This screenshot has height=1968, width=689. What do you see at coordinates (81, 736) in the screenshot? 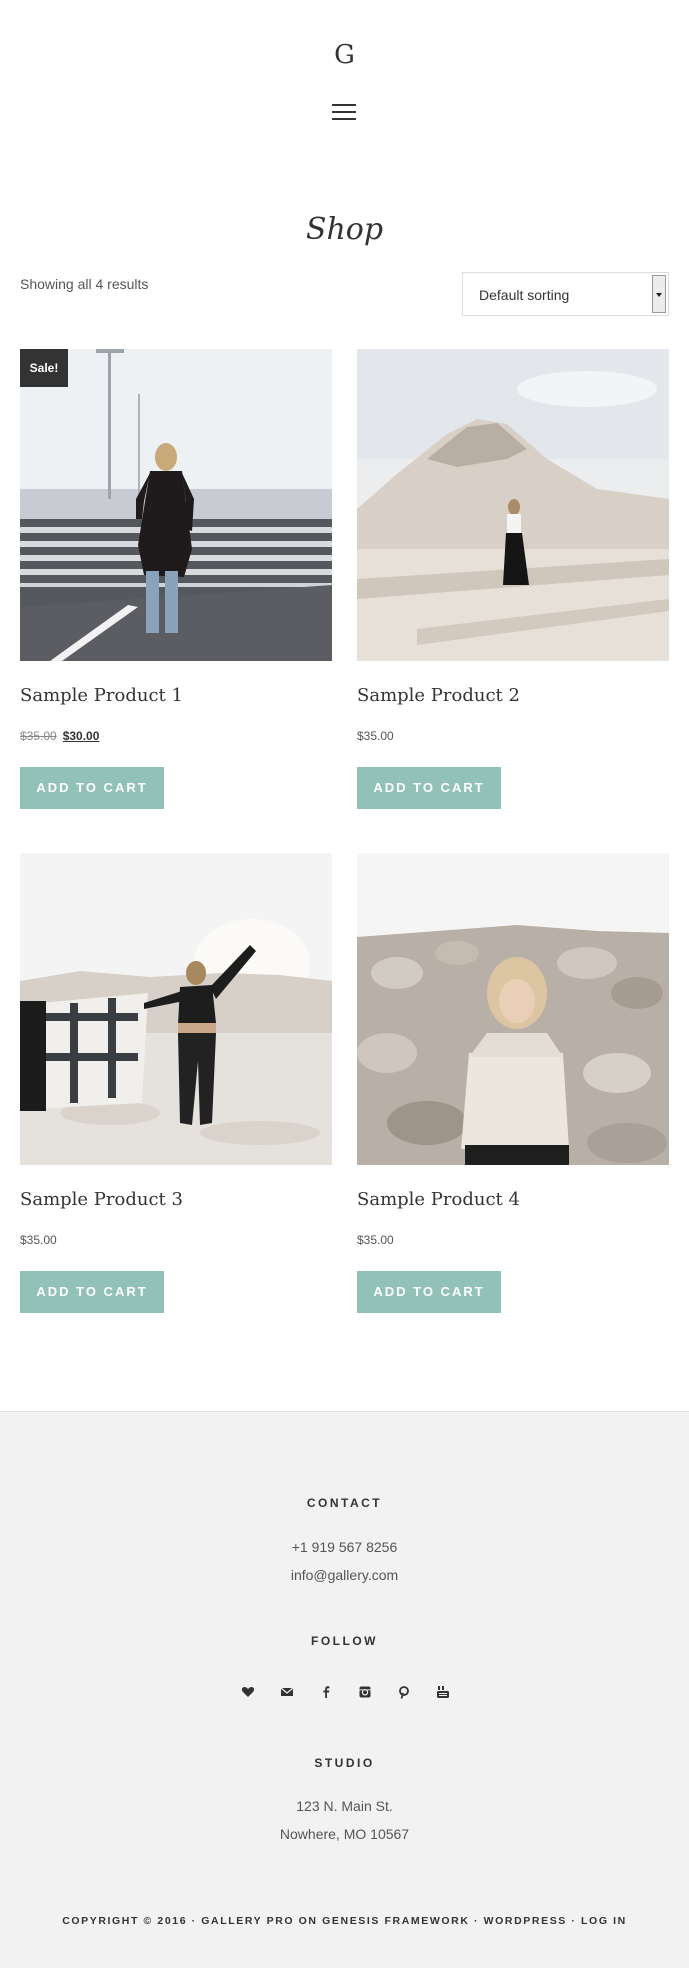
I see `sale-price: $30.00` at bounding box center [81, 736].